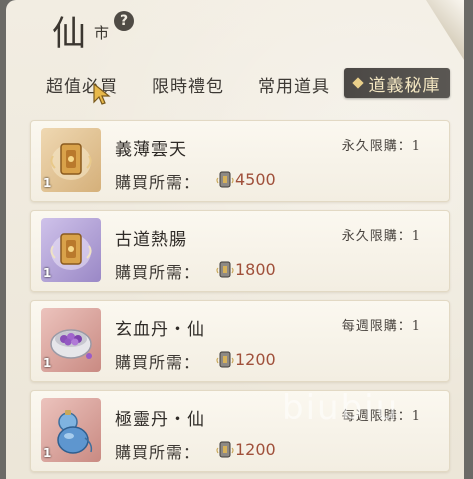 This screenshot has width=473, height=479. What do you see at coordinates (71, 340) in the screenshot?
I see `purple-pill-bowl-icon: 1` at bounding box center [71, 340].